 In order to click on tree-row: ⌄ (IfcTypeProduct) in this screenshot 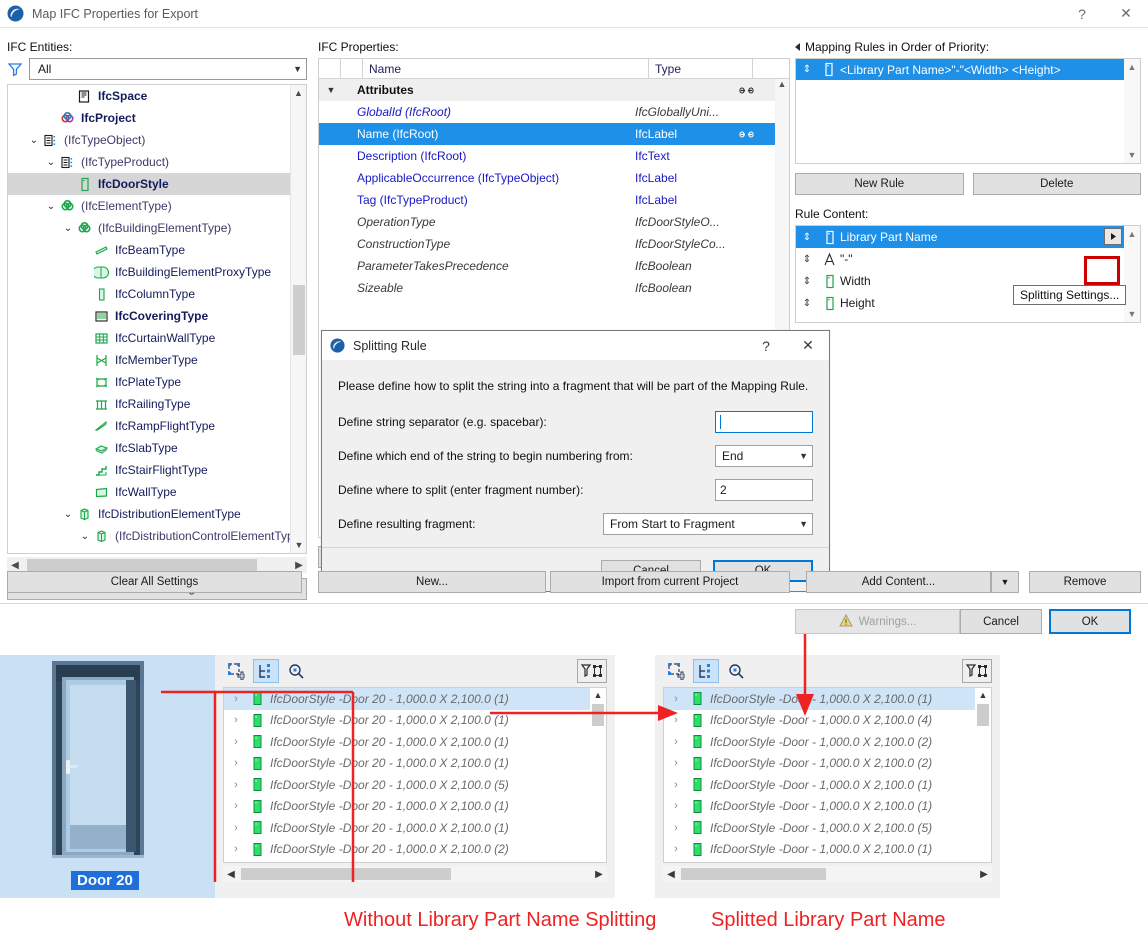, I will do `click(149, 162)`.